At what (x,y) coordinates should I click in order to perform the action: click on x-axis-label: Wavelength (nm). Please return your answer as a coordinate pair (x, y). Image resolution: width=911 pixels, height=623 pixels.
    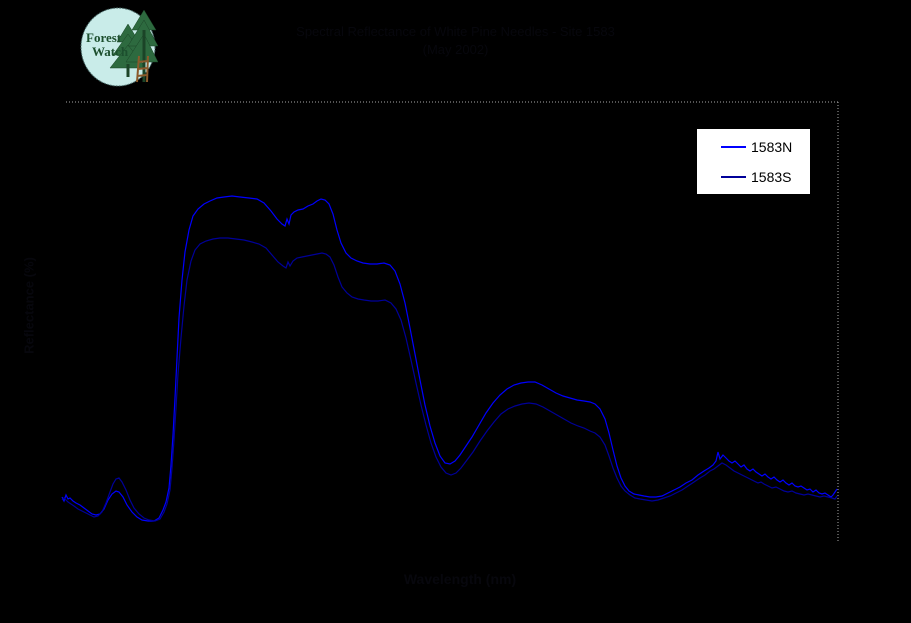
    Looking at the image, I should click on (460, 579).